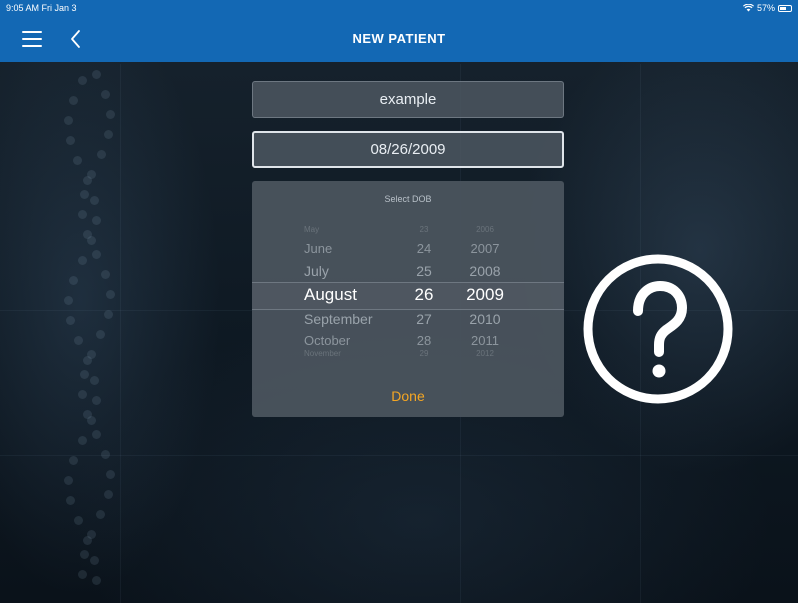 This screenshot has height=603, width=798. Describe the element at coordinates (399, 8) in the screenshot. I see `status-bar: 9:05 AM Fri Jan 3 57%` at that location.